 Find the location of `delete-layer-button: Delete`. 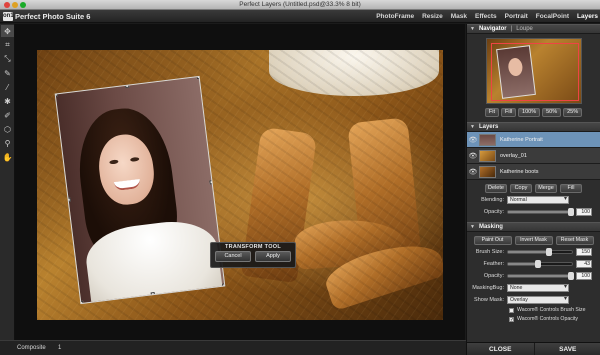

delete-layer-button: Delete is located at coordinates (496, 188).